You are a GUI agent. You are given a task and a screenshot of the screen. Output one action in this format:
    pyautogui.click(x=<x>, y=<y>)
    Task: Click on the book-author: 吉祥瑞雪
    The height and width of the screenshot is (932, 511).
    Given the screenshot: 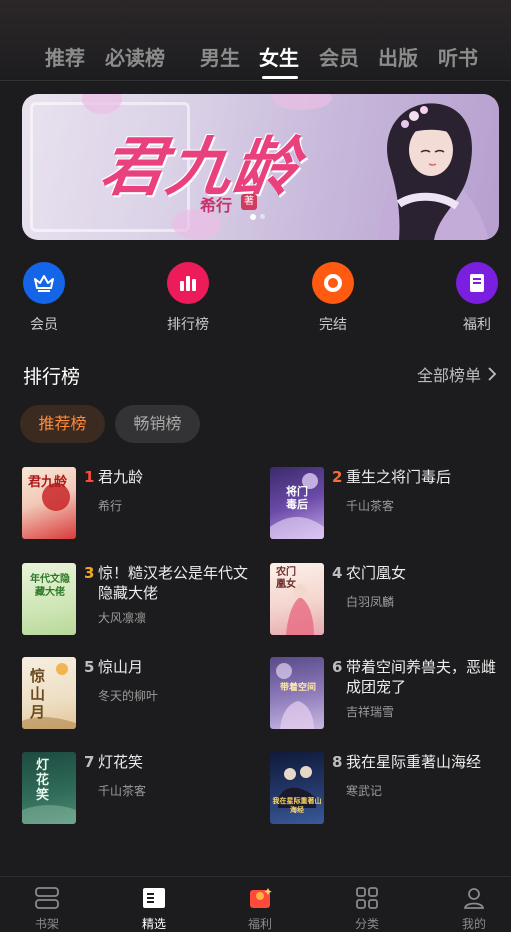 What is the action you would take?
    pyautogui.click(x=370, y=712)
    